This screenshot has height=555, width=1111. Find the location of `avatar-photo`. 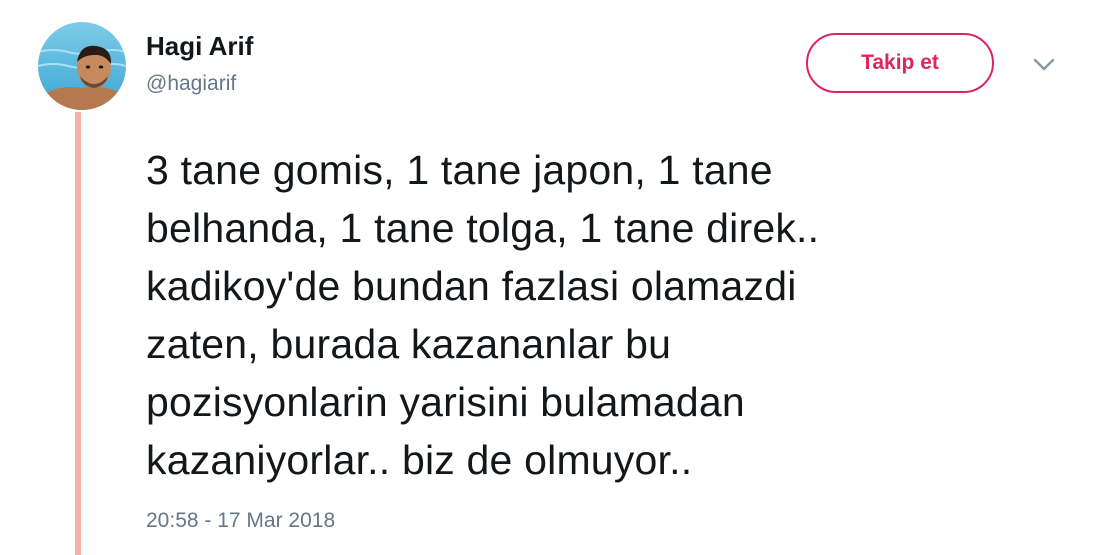

avatar-photo is located at coordinates (82, 66).